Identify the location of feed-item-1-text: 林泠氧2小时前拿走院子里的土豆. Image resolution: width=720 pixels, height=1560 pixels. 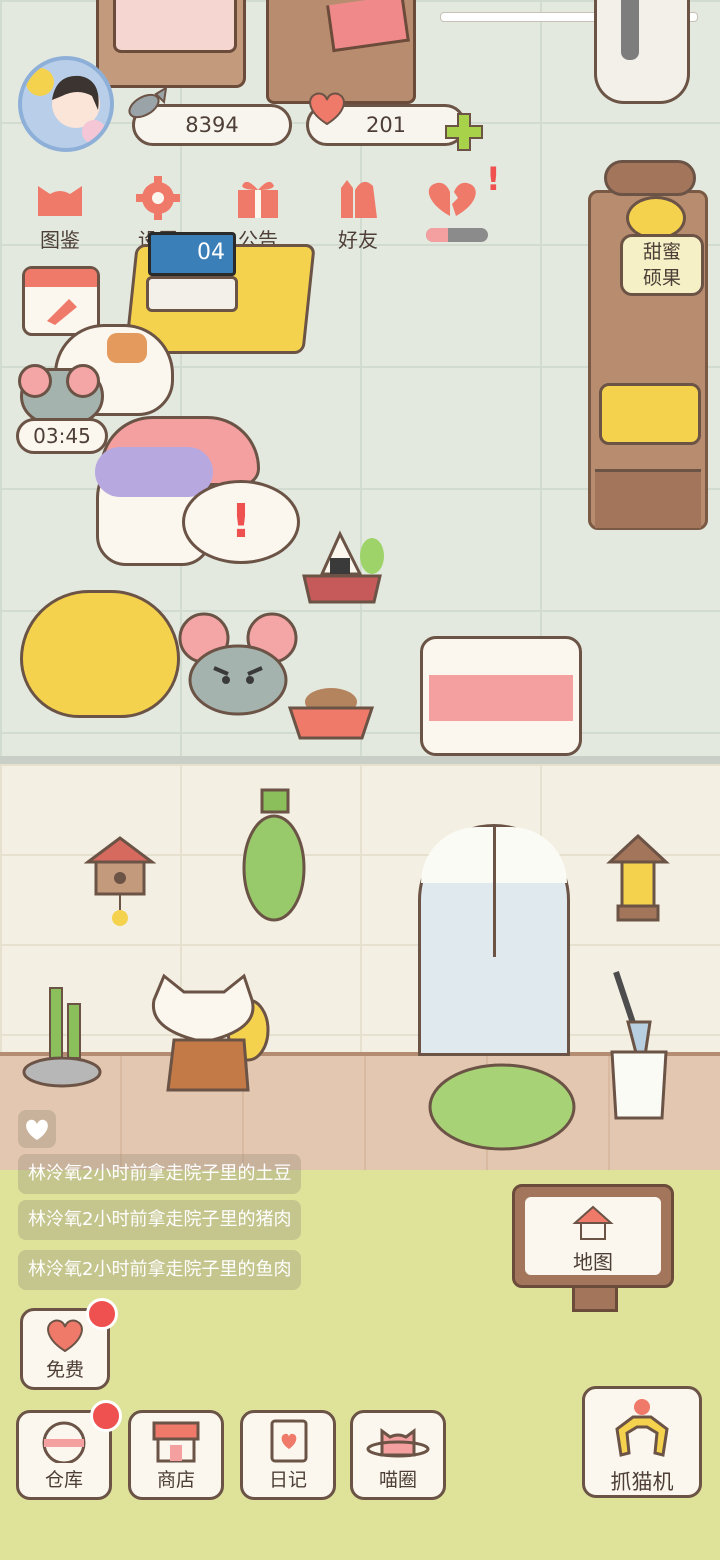
(160, 1173).